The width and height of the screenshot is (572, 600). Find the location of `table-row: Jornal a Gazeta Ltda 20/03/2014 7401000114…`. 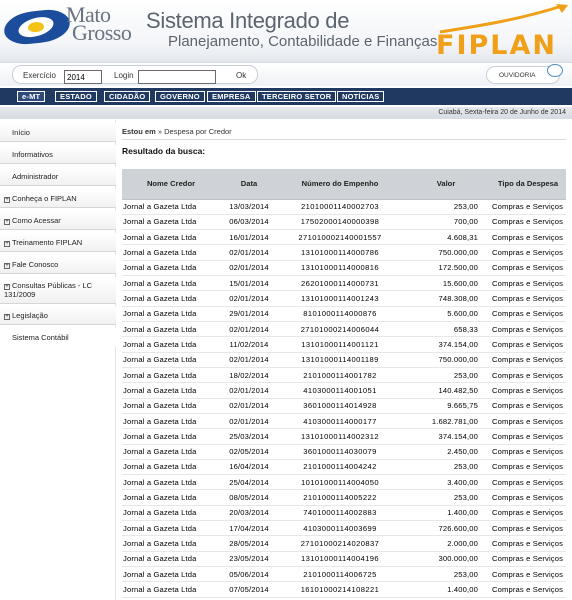

table-row: Jornal a Gazeta Ltda 20/03/2014 7401000114… is located at coordinates (344, 513).